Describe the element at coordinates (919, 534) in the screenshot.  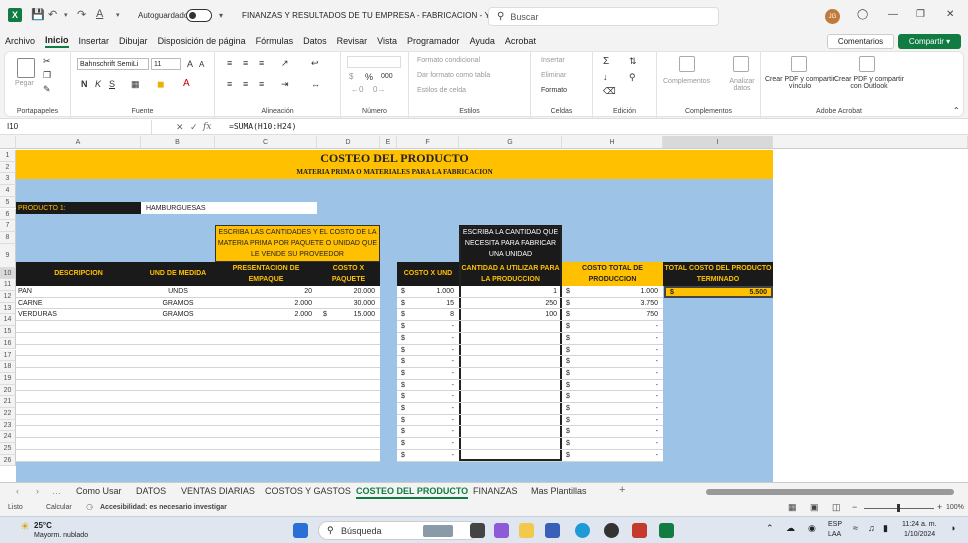
I see `clock-date: 1/10/2024` at that location.